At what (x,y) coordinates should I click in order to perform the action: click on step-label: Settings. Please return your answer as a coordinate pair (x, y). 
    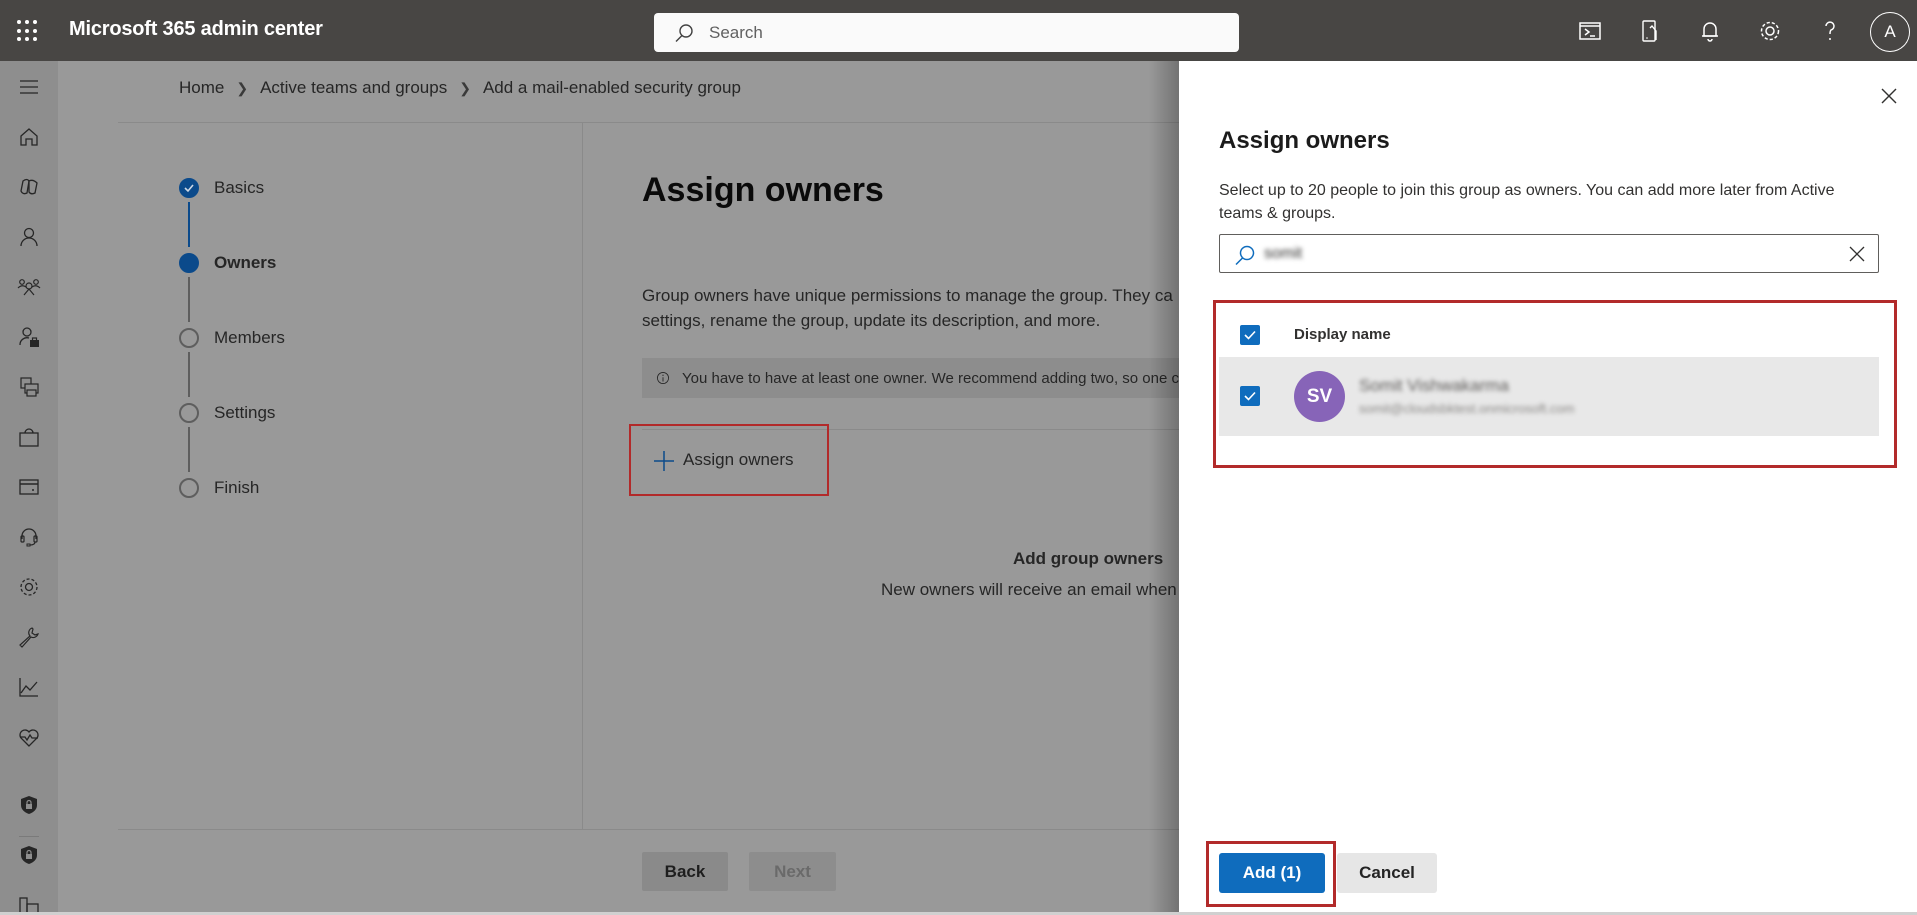
    Looking at the image, I should click on (245, 412).